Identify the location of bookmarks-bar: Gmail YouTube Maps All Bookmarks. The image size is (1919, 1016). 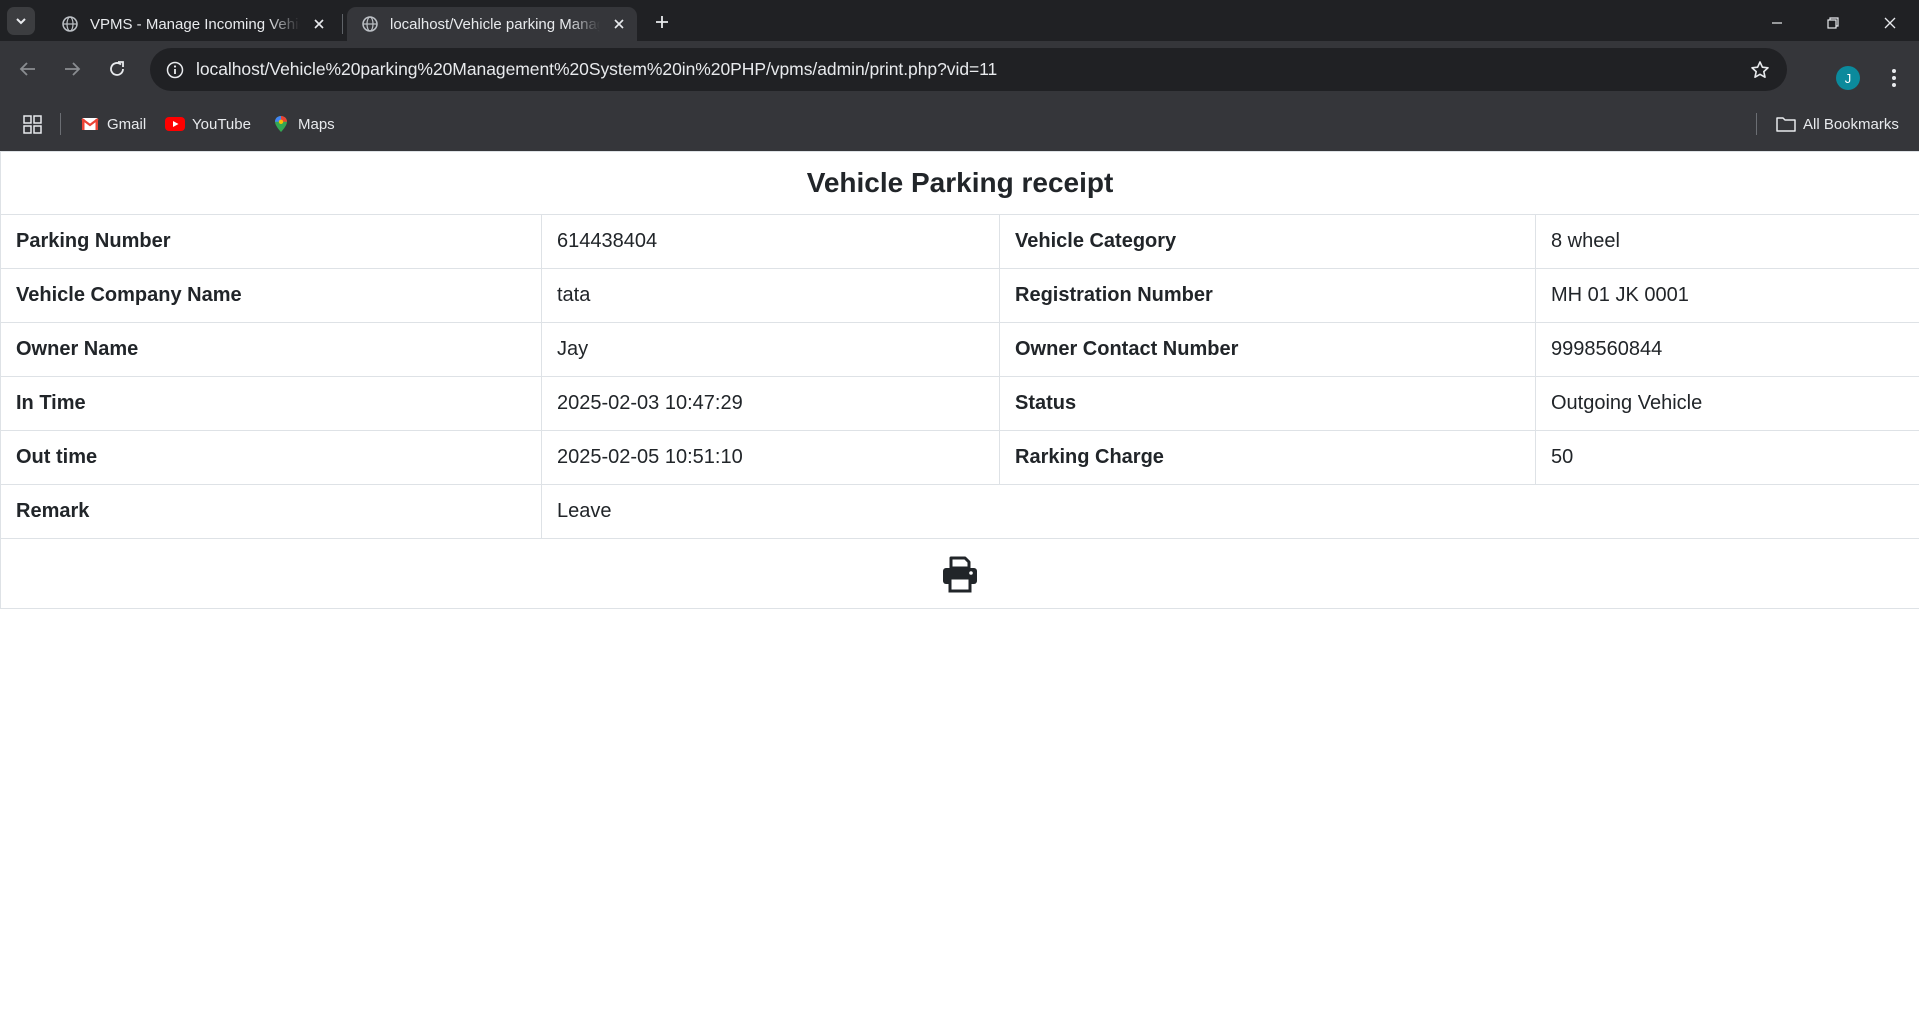
(959, 124).